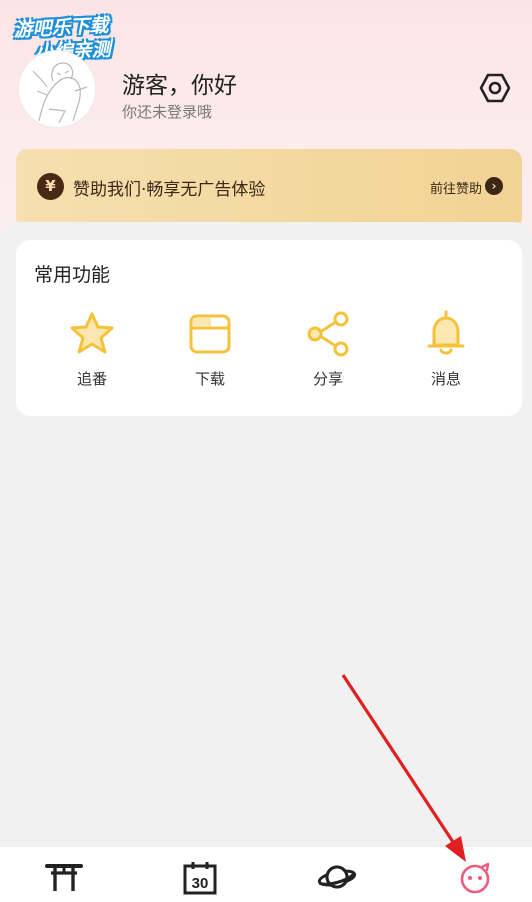  Describe the element at coordinates (327, 379) in the screenshot. I see `function-label: 分享` at that location.